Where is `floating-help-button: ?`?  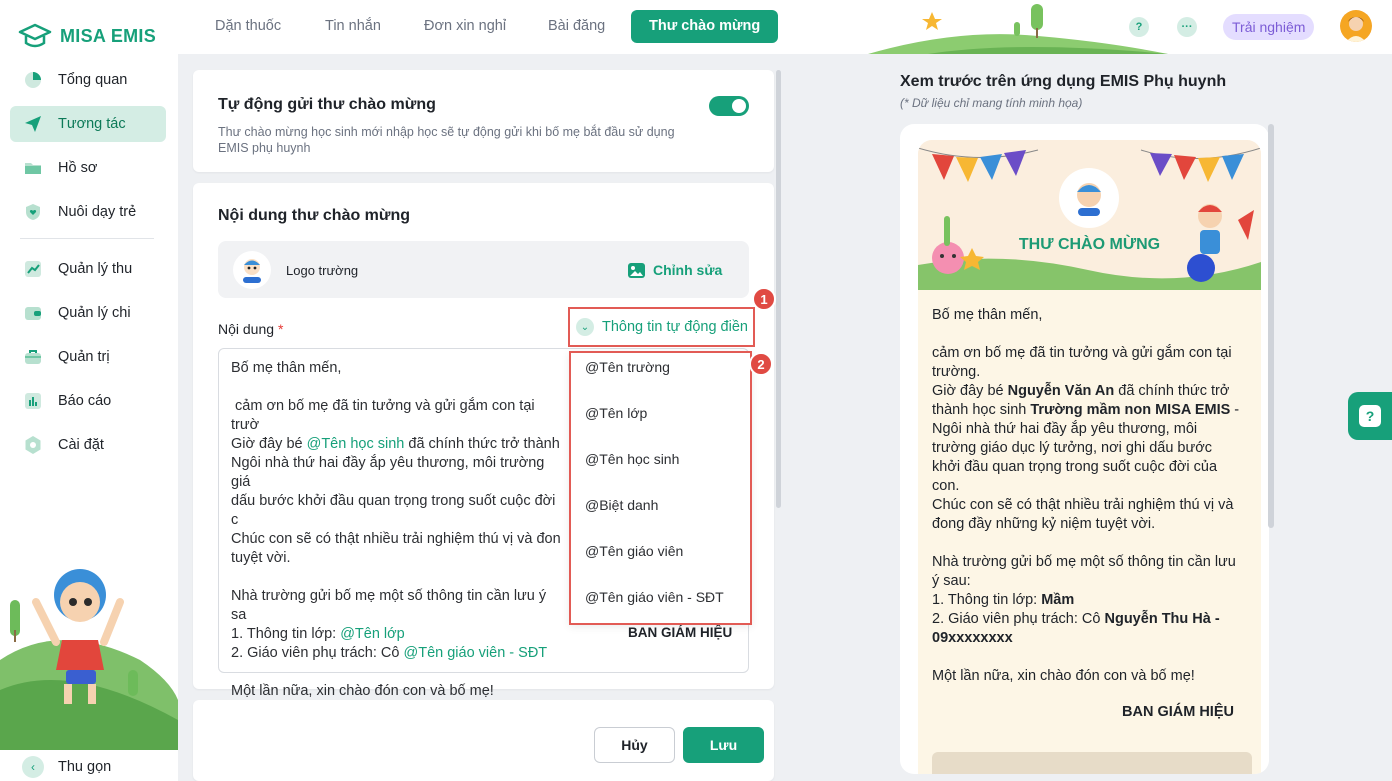
floating-help-button: ? is located at coordinates (1370, 416).